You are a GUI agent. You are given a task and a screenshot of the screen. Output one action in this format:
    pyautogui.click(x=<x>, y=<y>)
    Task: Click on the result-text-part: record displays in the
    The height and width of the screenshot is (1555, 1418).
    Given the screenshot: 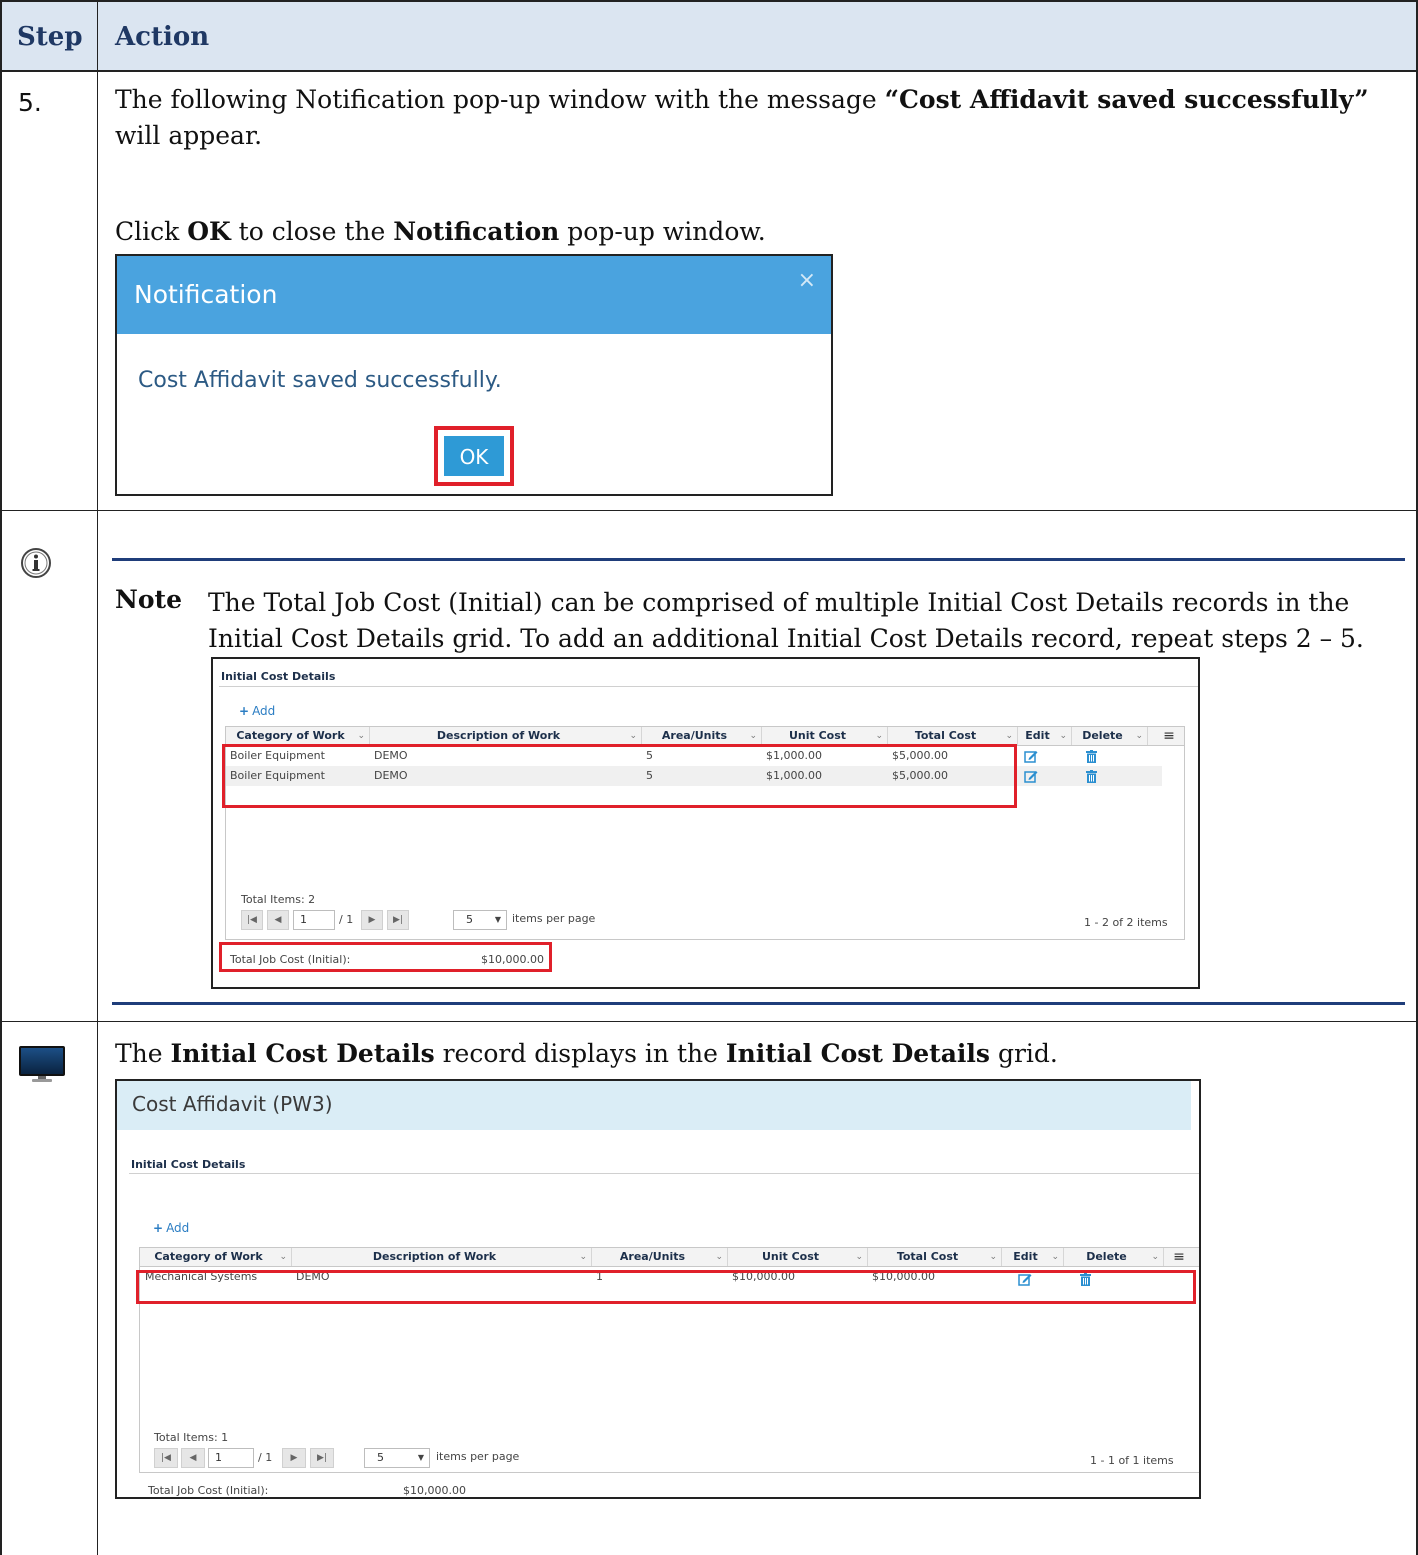 What is the action you would take?
    pyautogui.click(x=580, y=1053)
    